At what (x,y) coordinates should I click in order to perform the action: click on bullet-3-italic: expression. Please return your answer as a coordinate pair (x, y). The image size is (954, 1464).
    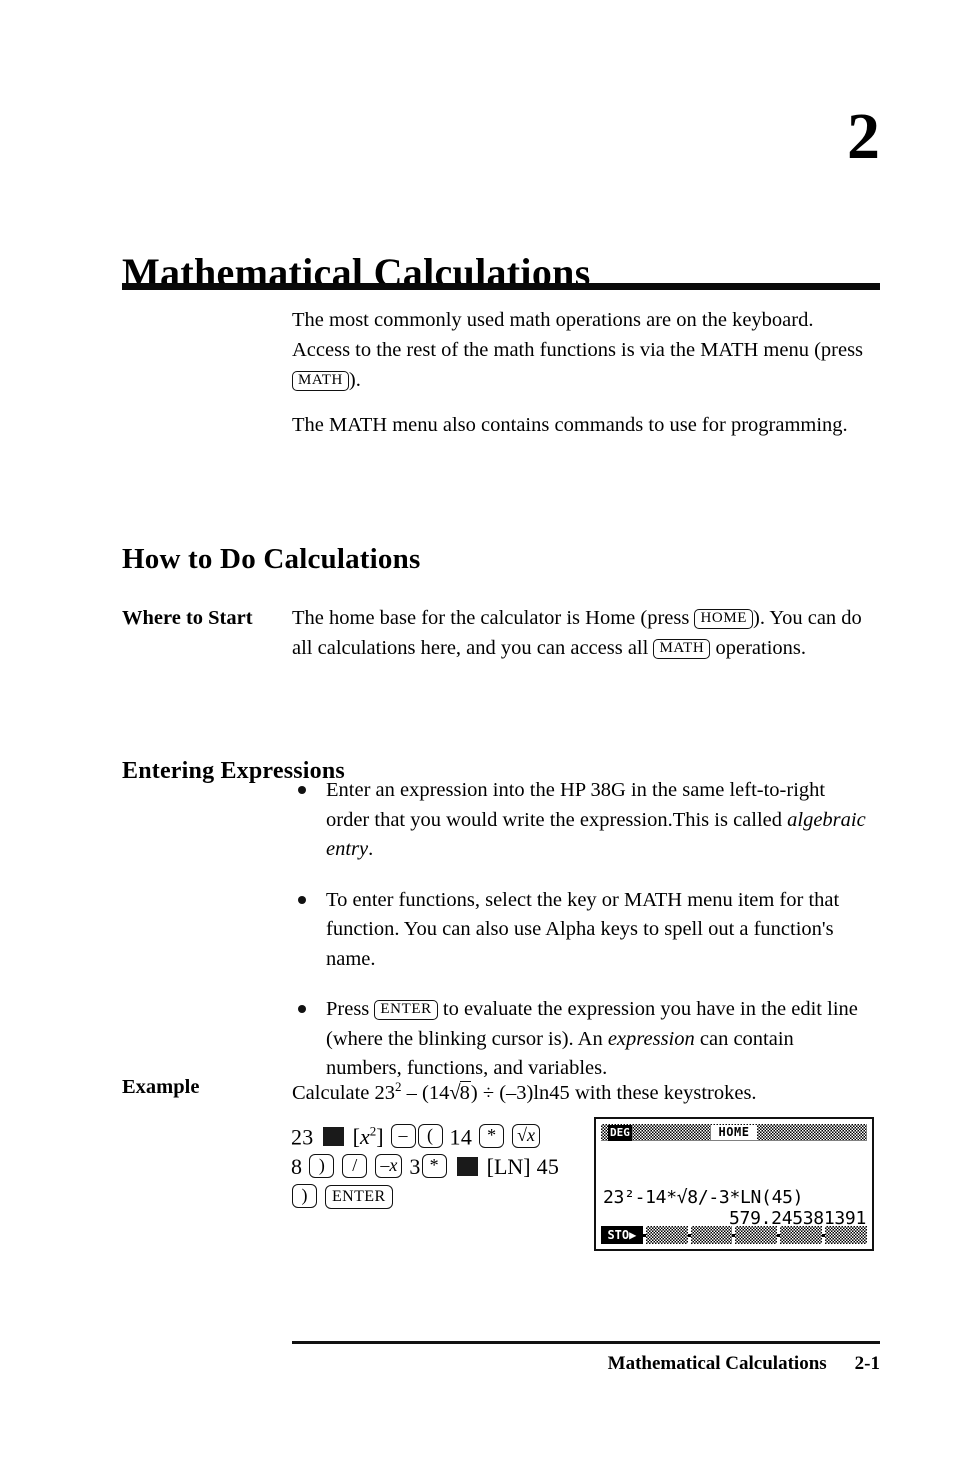
    Looking at the image, I should click on (651, 1038).